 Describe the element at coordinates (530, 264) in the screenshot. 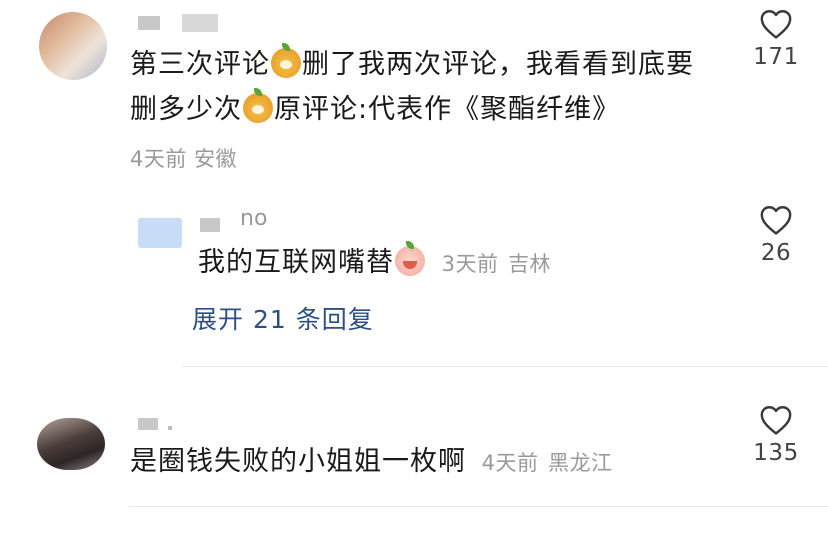

I see `comment-location: 吉林` at that location.